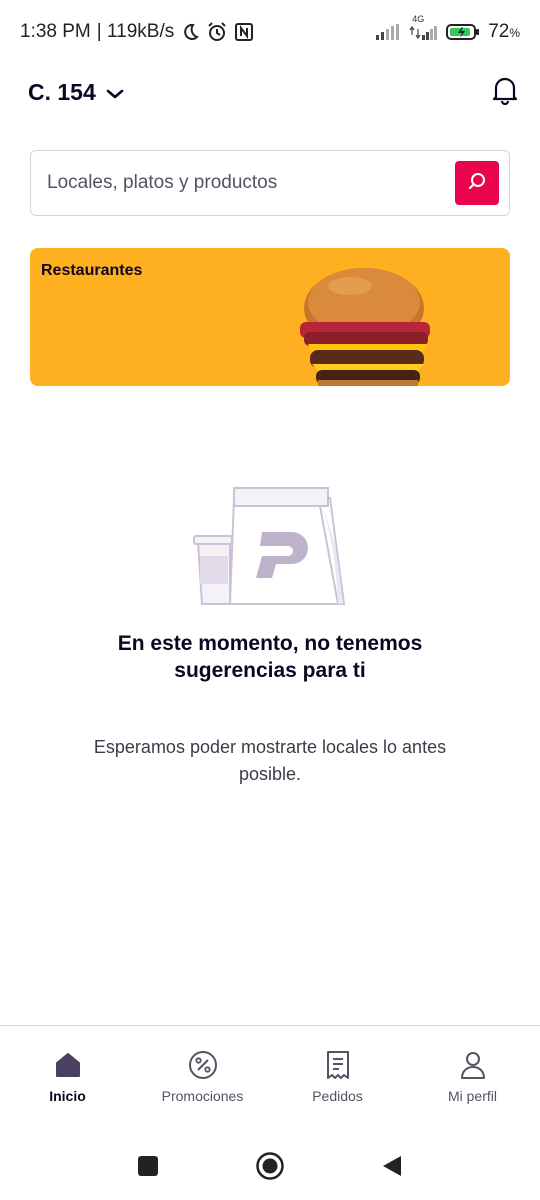 The height and width of the screenshot is (1200, 540). I want to click on banner-title: Restaurantes, so click(92, 270).